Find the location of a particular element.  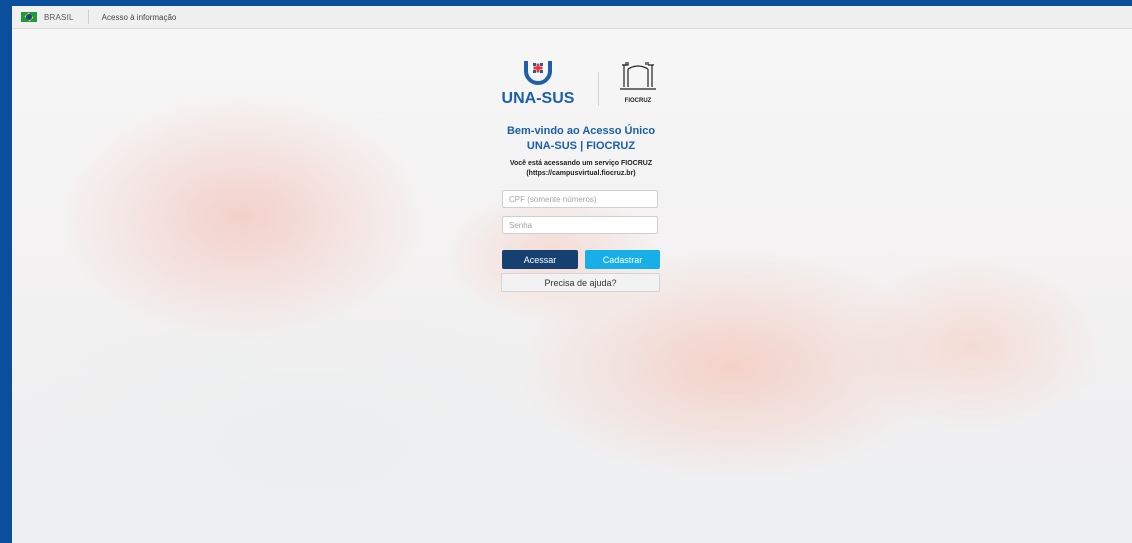

cpf-input is located at coordinates (580, 199).